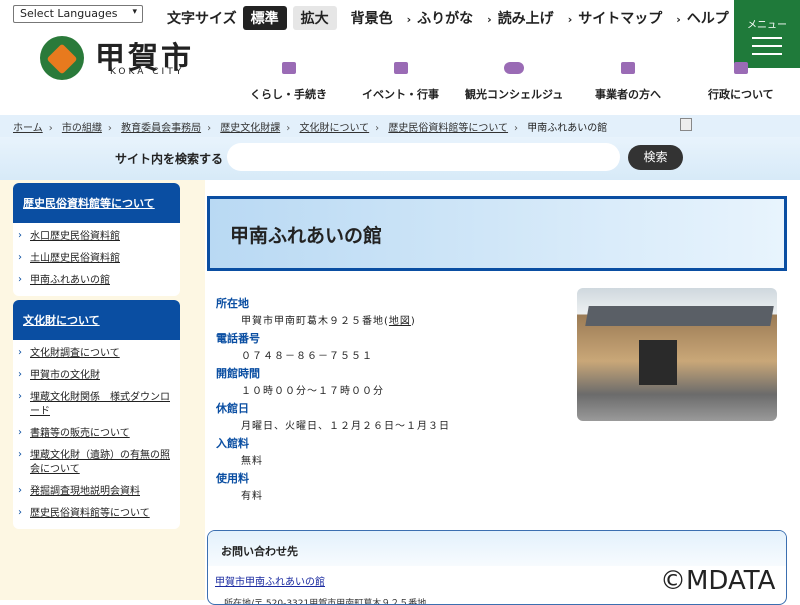 The height and width of the screenshot is (605, 800). I want to click on sidebar-item: 発掘調査現地説明会資料, so click(96, 492).